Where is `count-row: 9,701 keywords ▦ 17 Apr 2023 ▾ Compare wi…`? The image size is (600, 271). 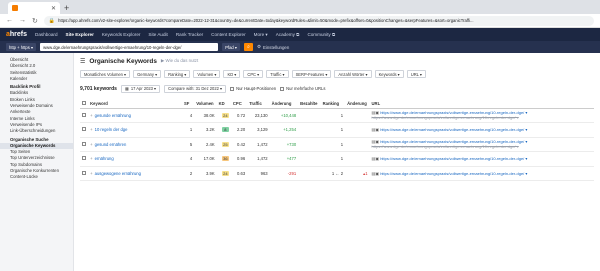 count-row: 9,701 keywords ▦ 17 Apr 2023 ▾ Compare wi… is located at coordinates (202, 88).